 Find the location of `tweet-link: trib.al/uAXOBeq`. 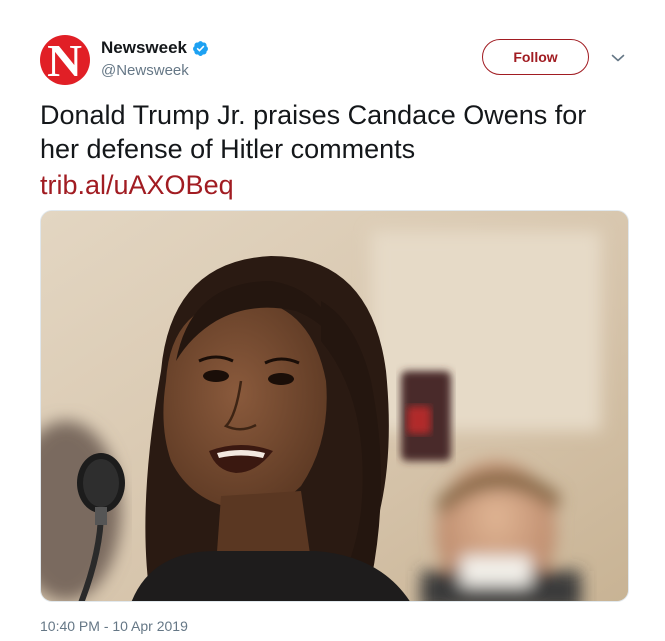

tweet-link: trib.al/uAXOBeq is located at coordinates (137, 185).